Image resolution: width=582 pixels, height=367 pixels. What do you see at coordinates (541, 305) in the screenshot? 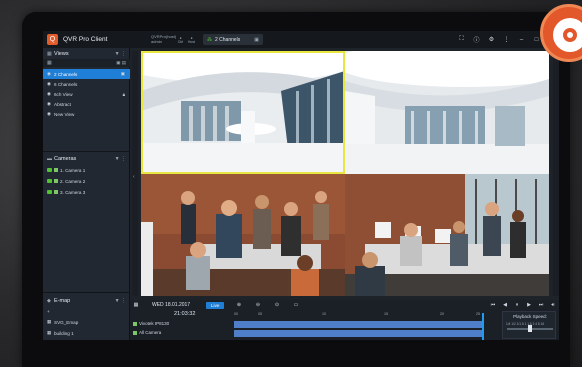
I see `skip-forward-icon: ⏭` at bounding box center [541, 305].